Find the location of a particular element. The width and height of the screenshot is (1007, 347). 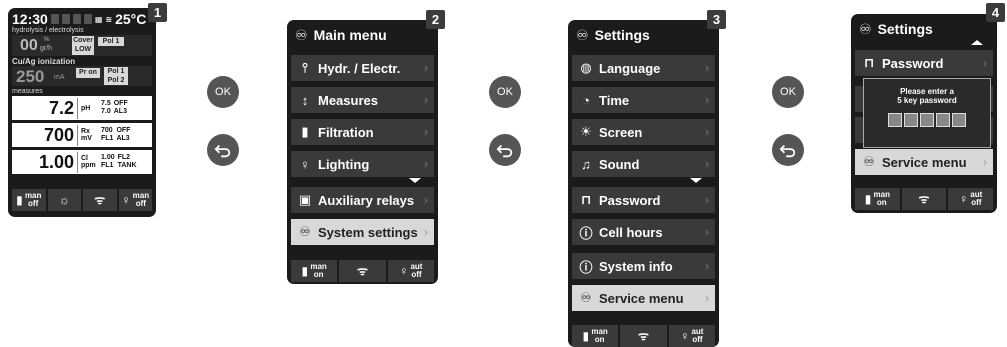

globe-icon: ◍ is located at coordinates (586, 67).